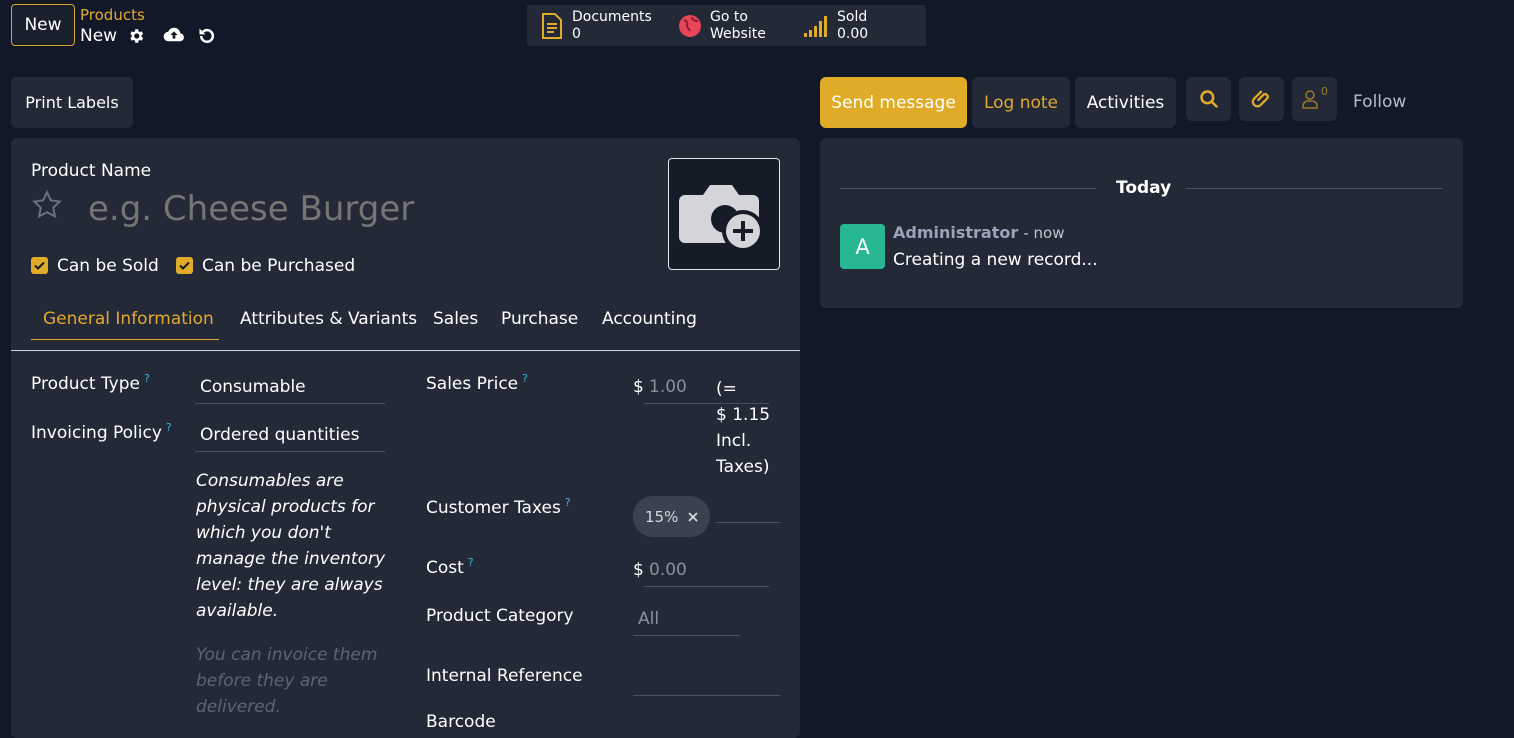 The width and height of the screenshot is (1514, 738). Describe the element at coordinates (290, 388) in the screenshot. I see `product-type-select: Consumable` at that location.